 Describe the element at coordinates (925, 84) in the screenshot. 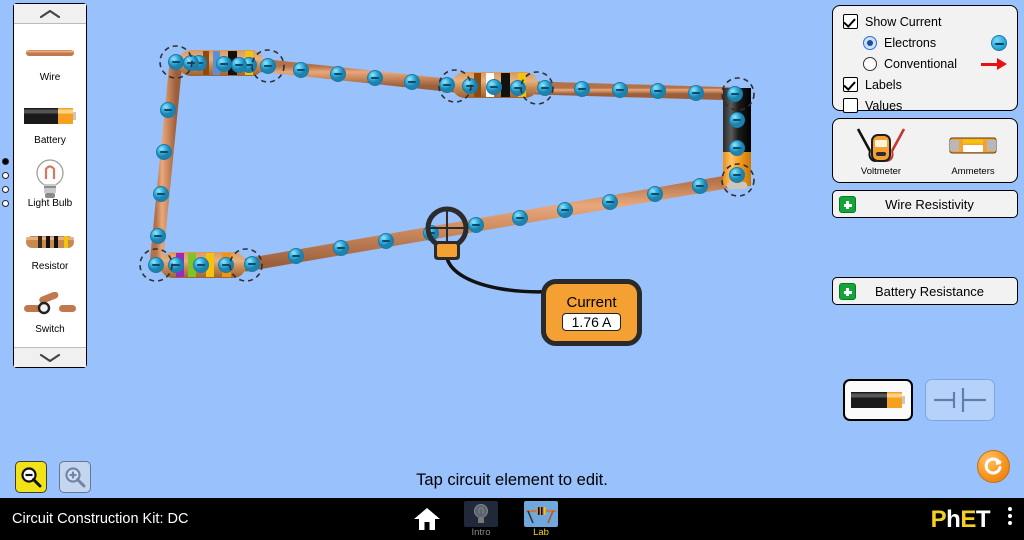

I see `labels-row: Labels` at that location.